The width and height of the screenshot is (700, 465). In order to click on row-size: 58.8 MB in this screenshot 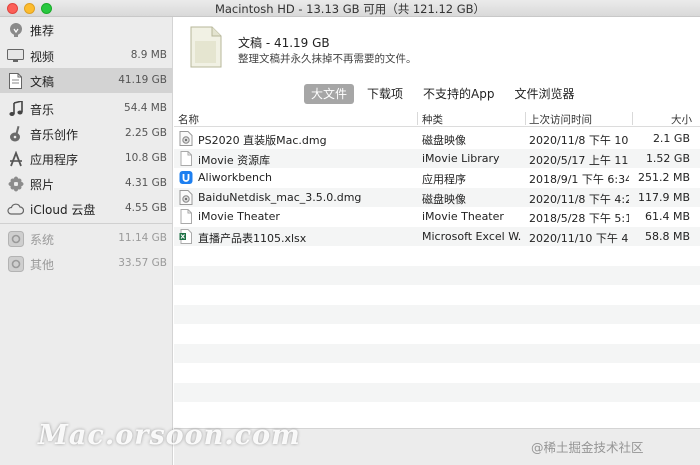, I will do `click(667, 236)`.